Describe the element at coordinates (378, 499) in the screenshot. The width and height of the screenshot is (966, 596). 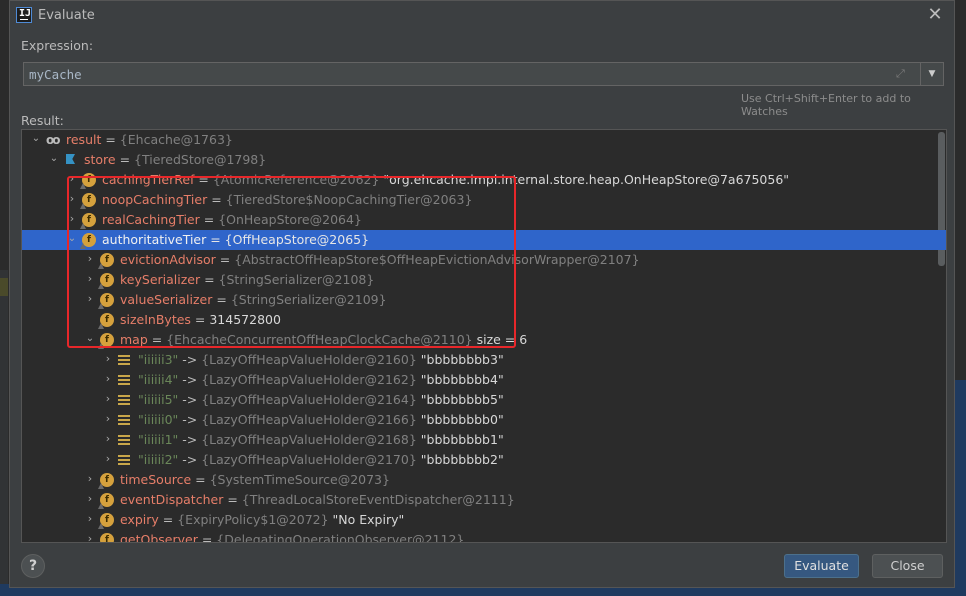
I see `tree-row-ref: {ThreadLocalStoreEventDispatcher@2111}` at that location.